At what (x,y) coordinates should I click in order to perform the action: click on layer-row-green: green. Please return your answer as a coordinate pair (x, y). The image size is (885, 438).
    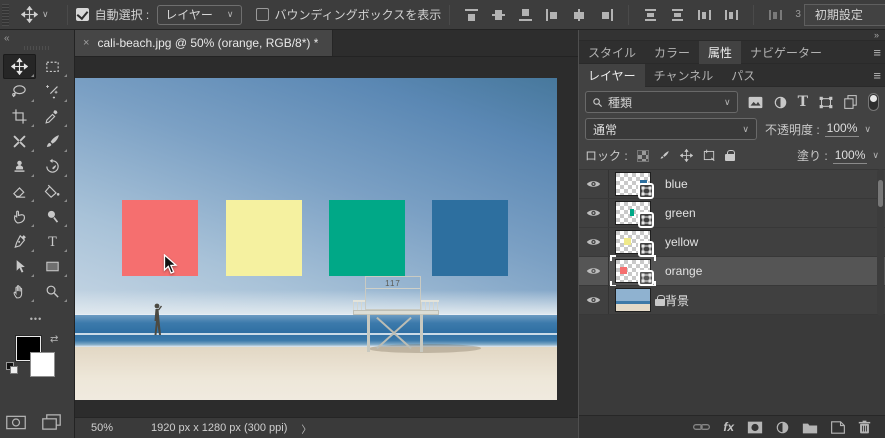
    Looking at the image, I should click on (732, 213).